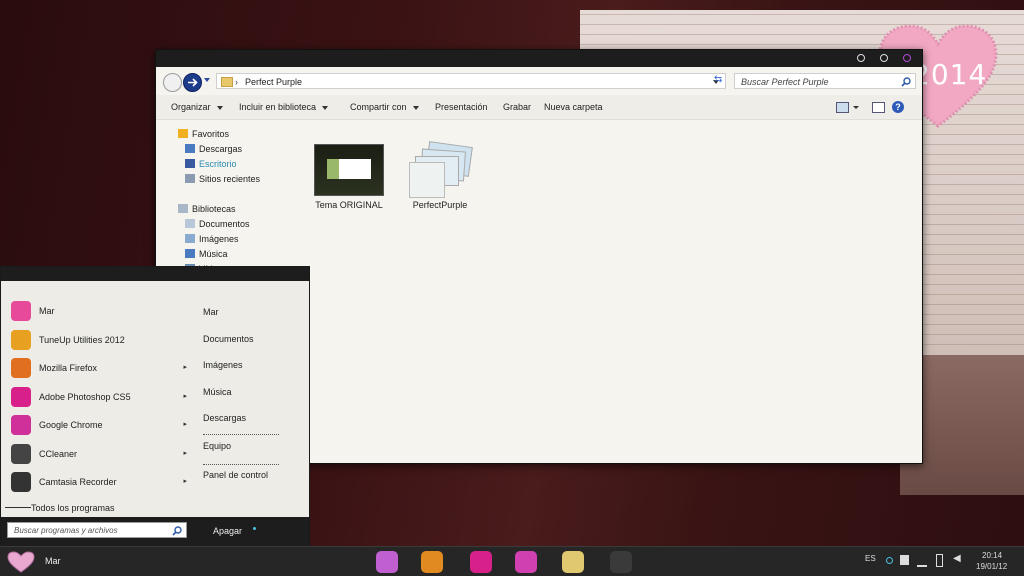  I want to click on program-item: Google Chrome ▸, so click(99, 425).